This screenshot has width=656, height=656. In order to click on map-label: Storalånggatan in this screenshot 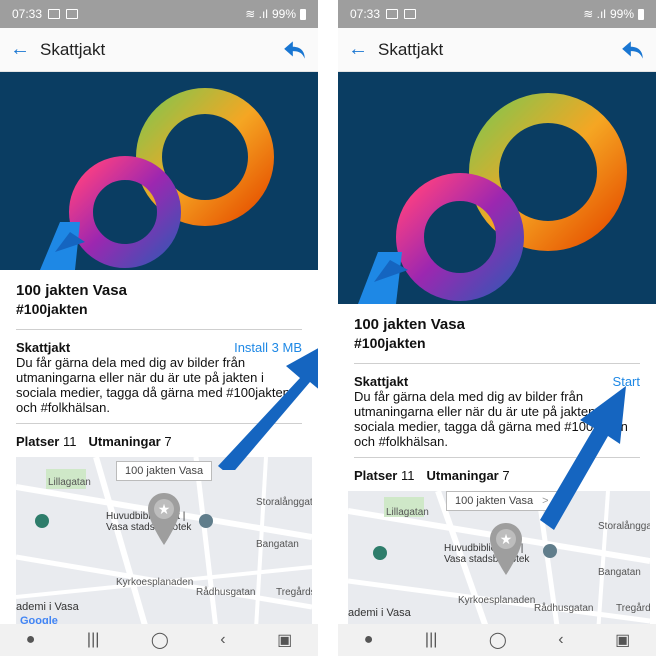, I will do `click(284, 502)`.